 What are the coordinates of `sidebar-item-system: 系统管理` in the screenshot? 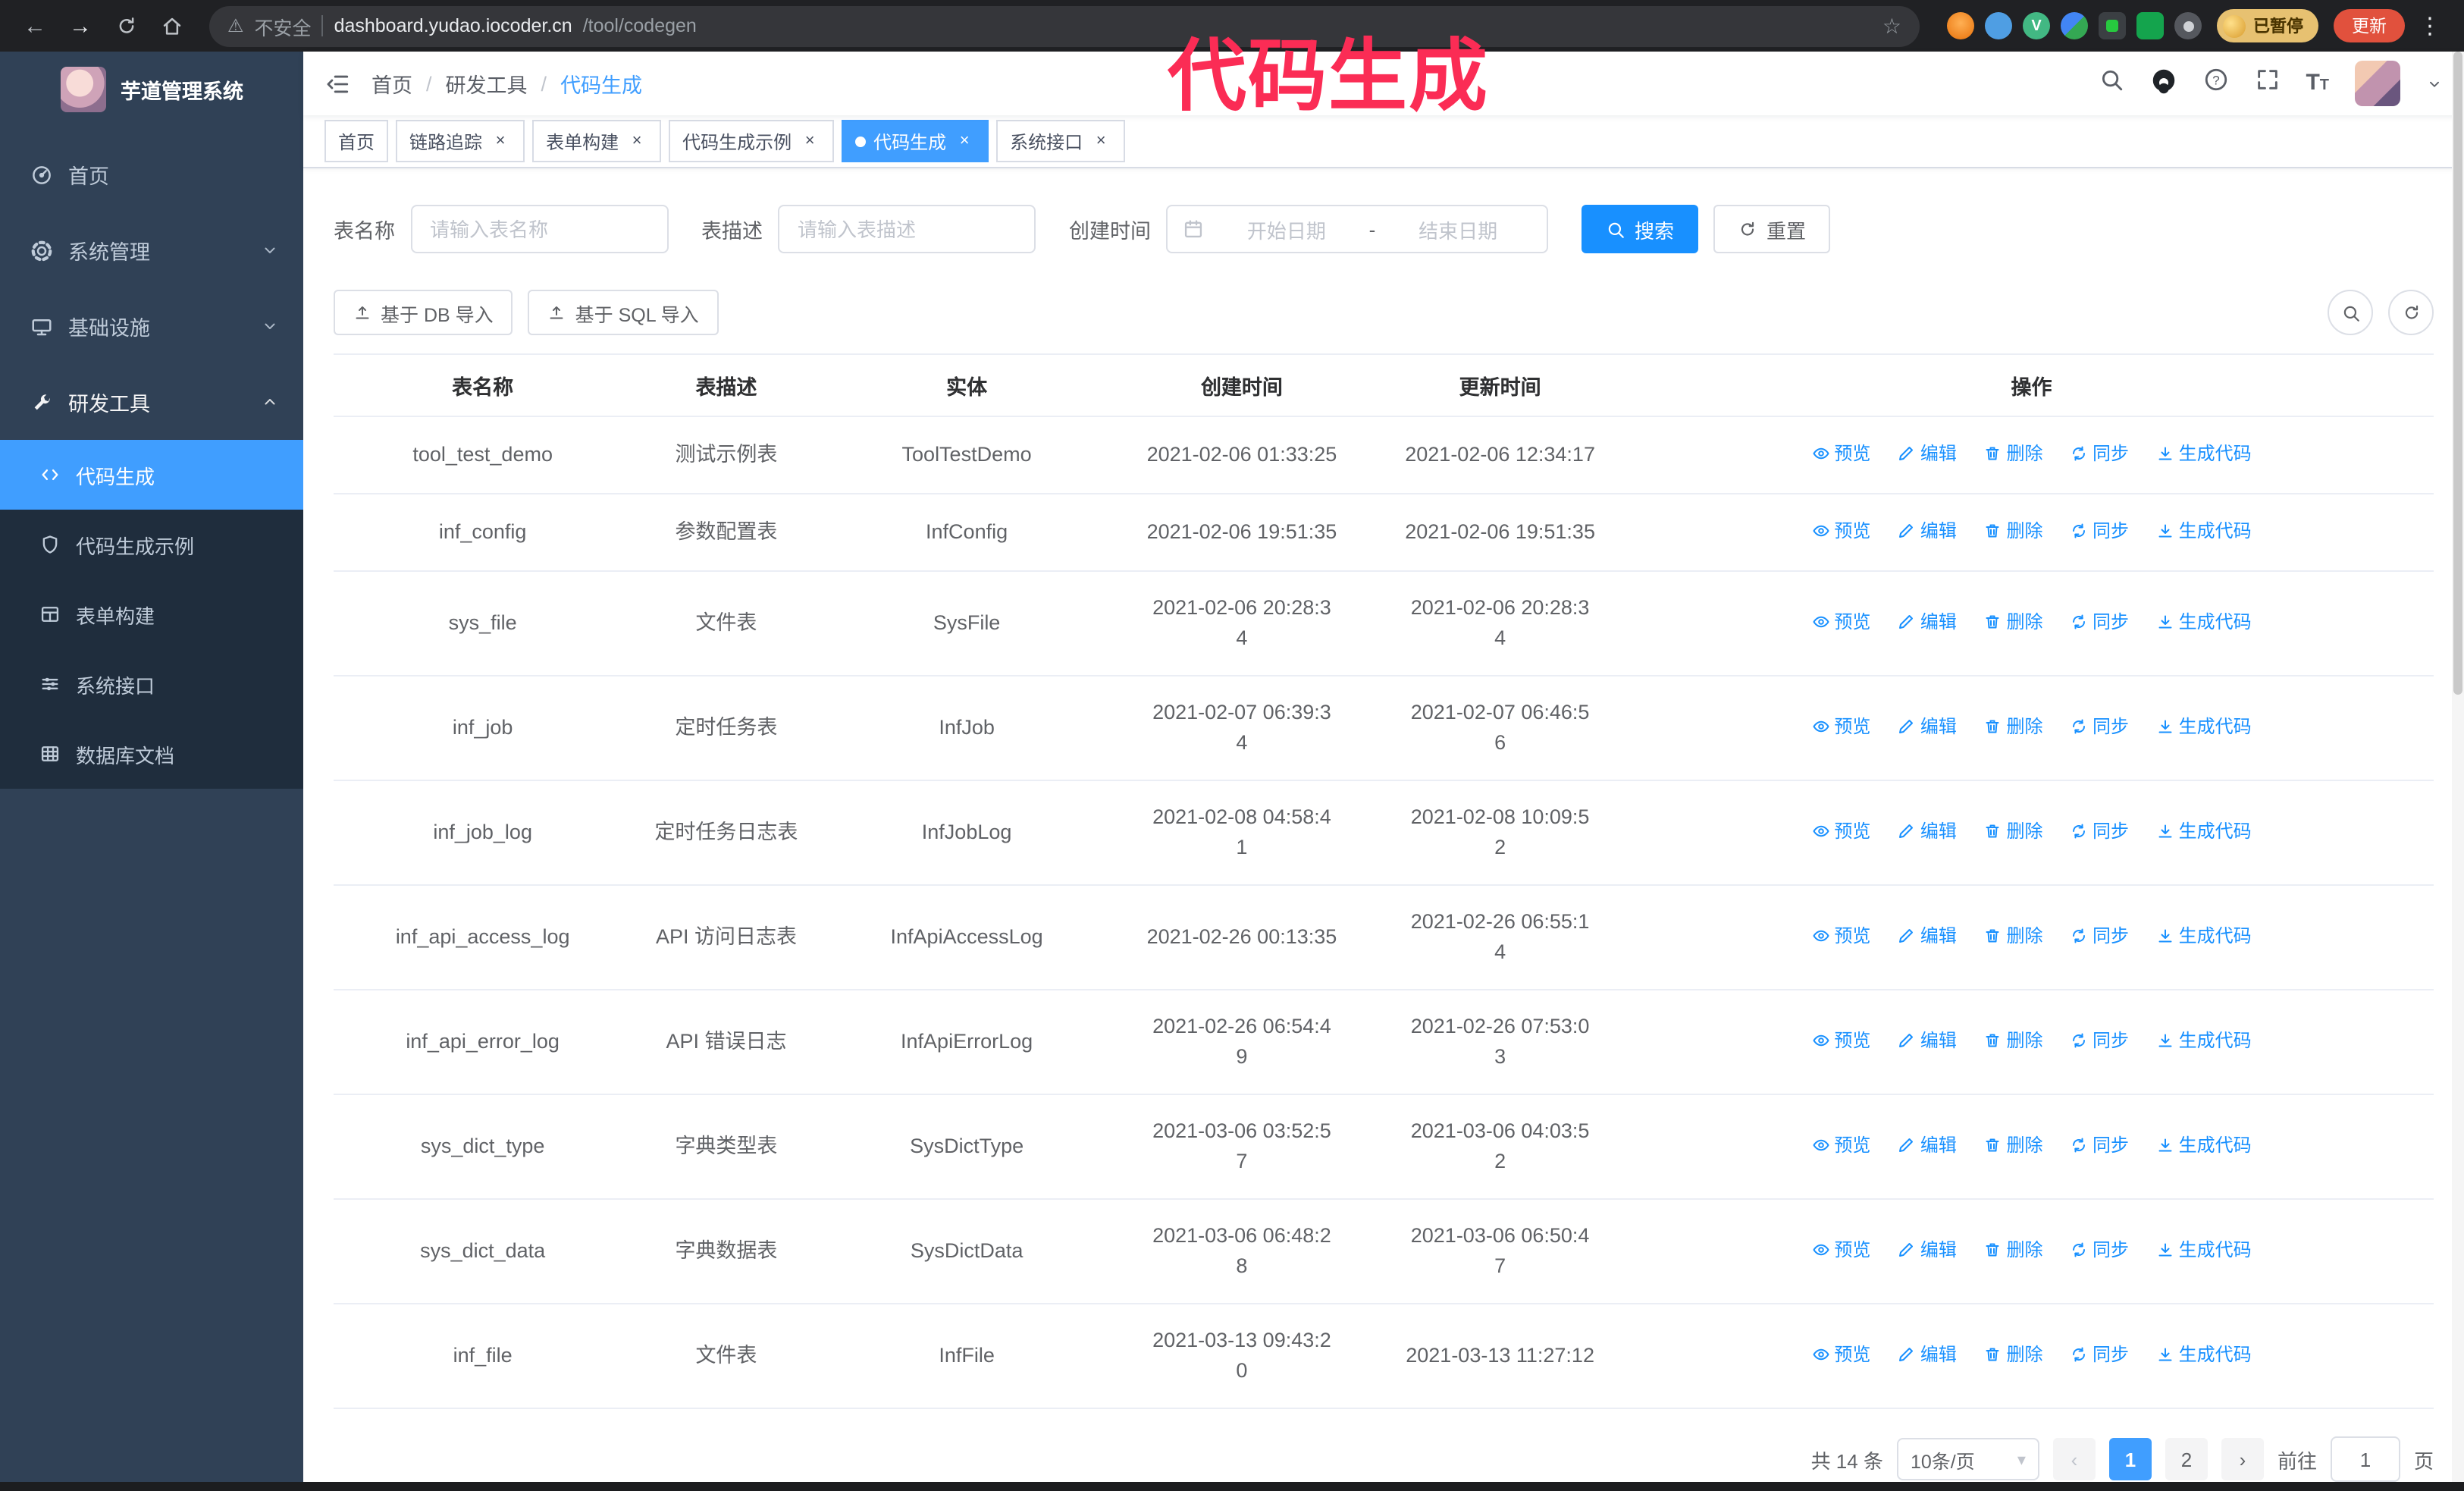 It's located at (151, 250).